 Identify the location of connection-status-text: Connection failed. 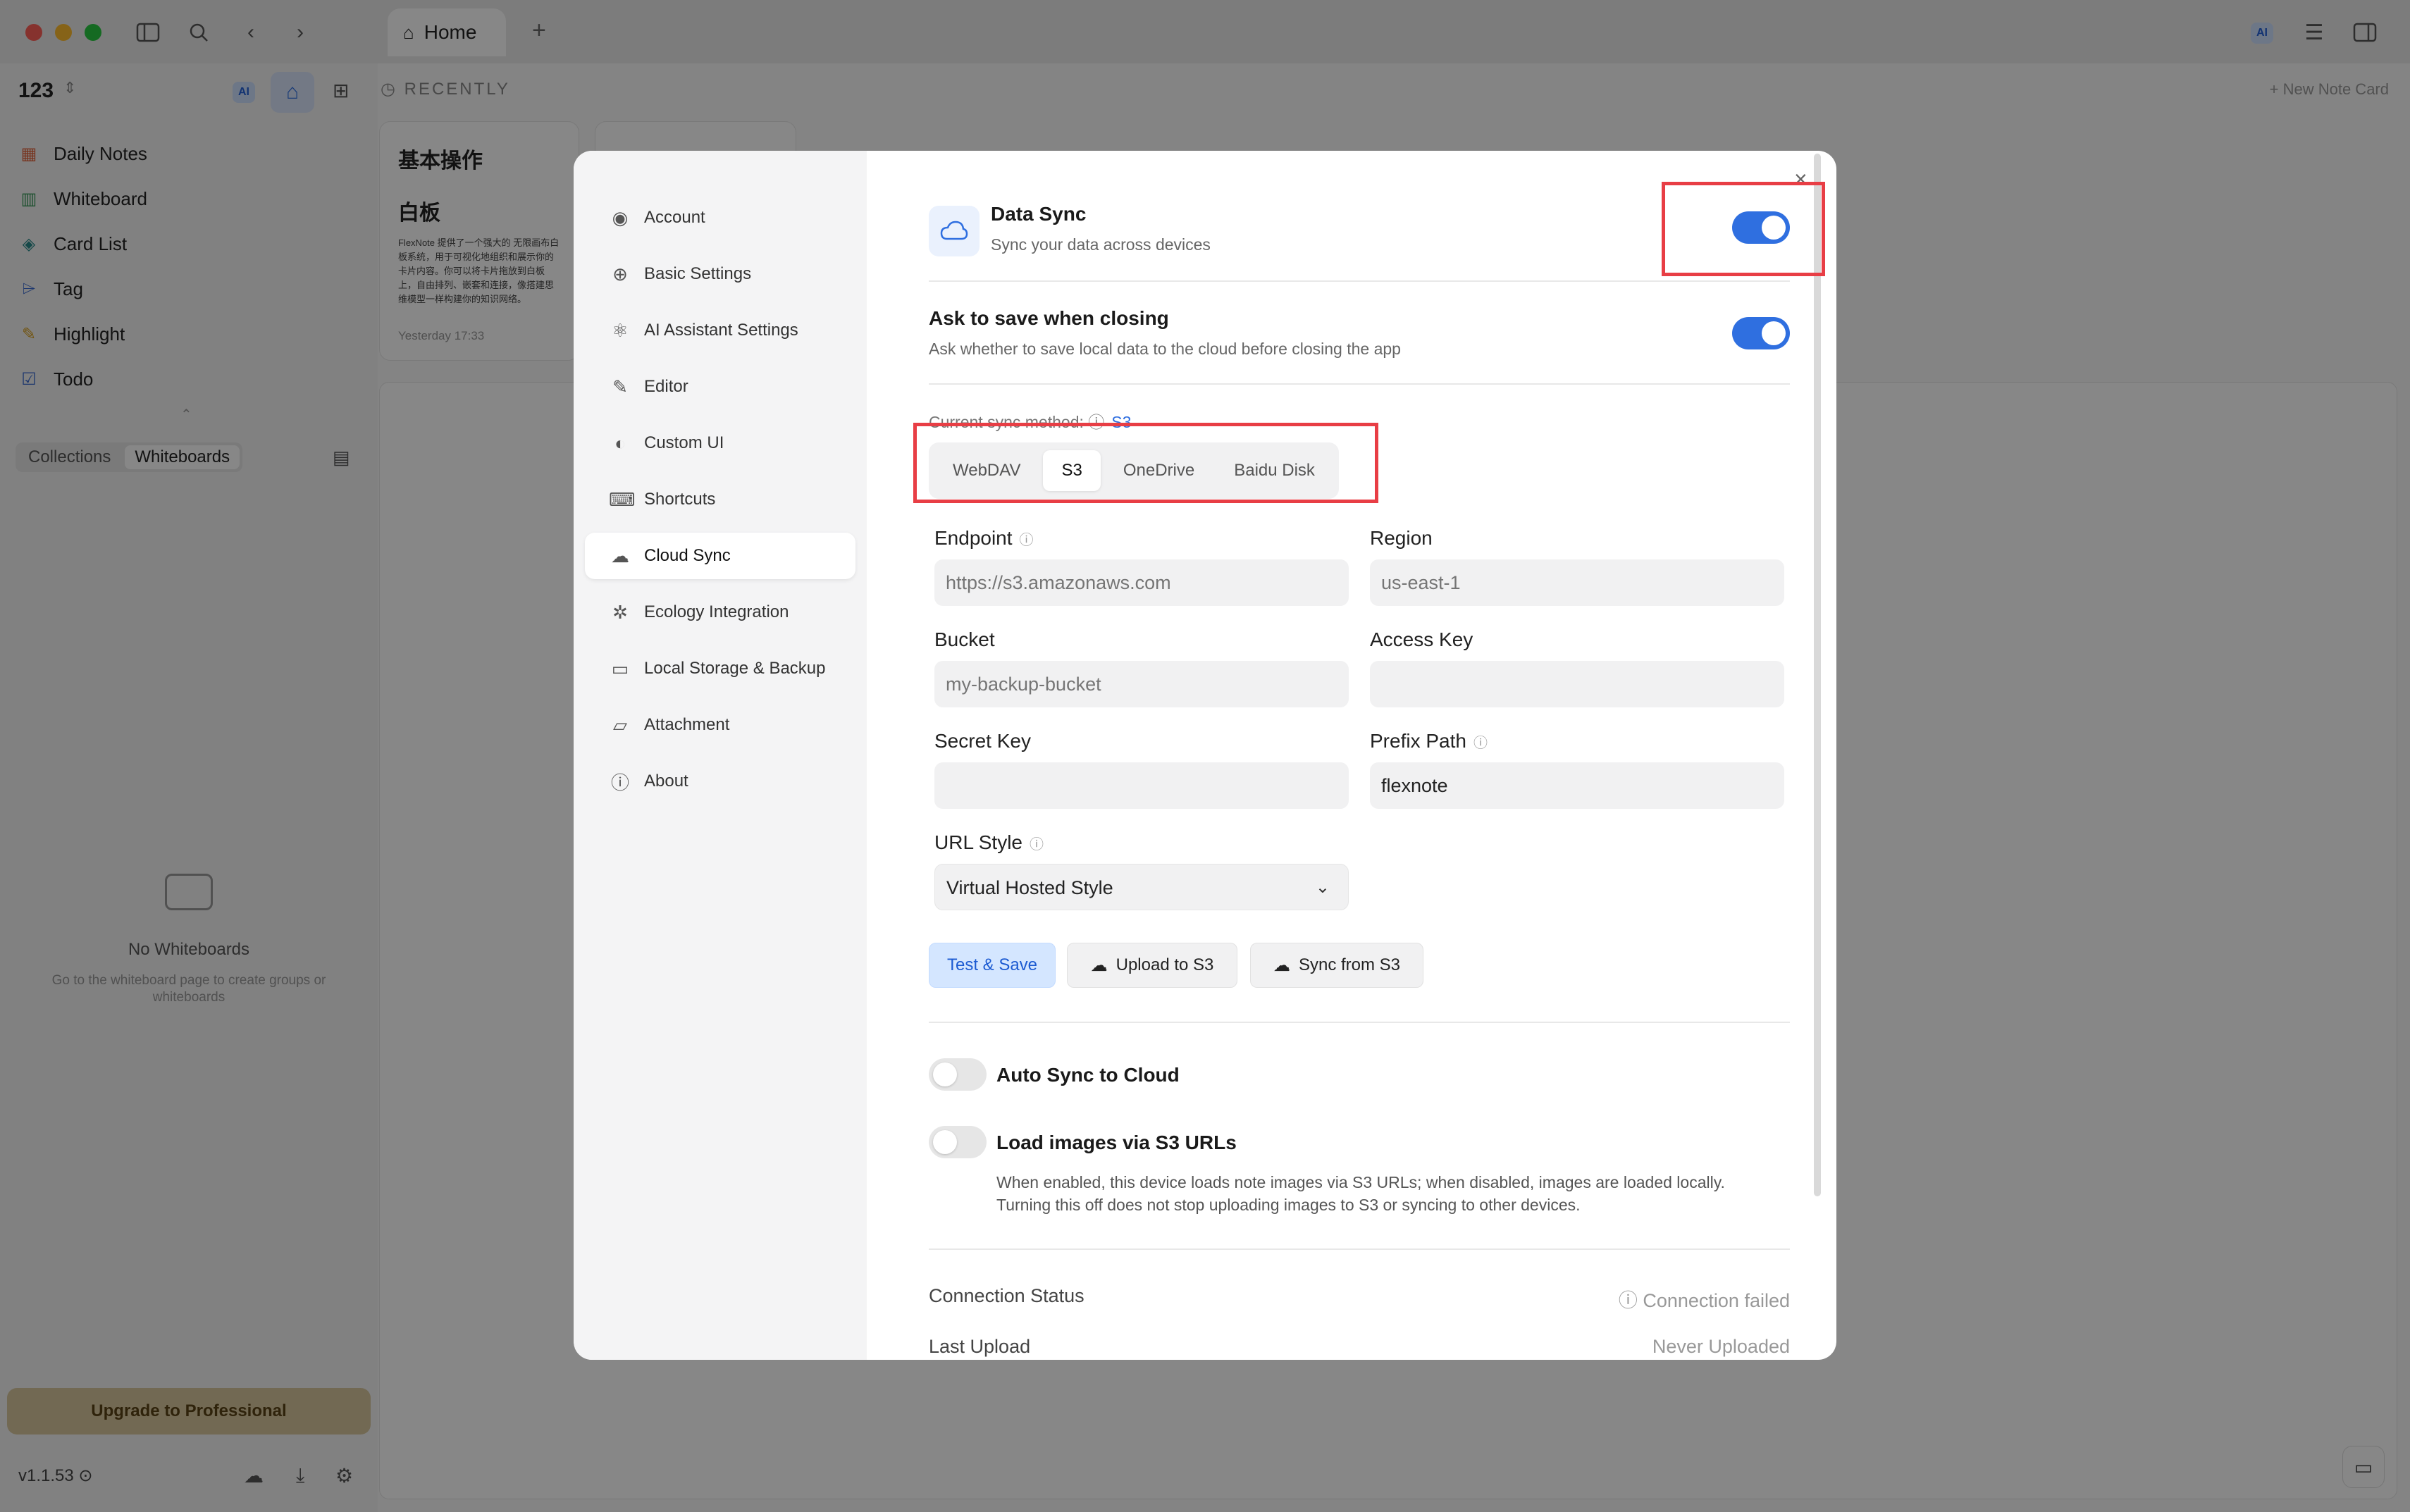
(1717, 1300).